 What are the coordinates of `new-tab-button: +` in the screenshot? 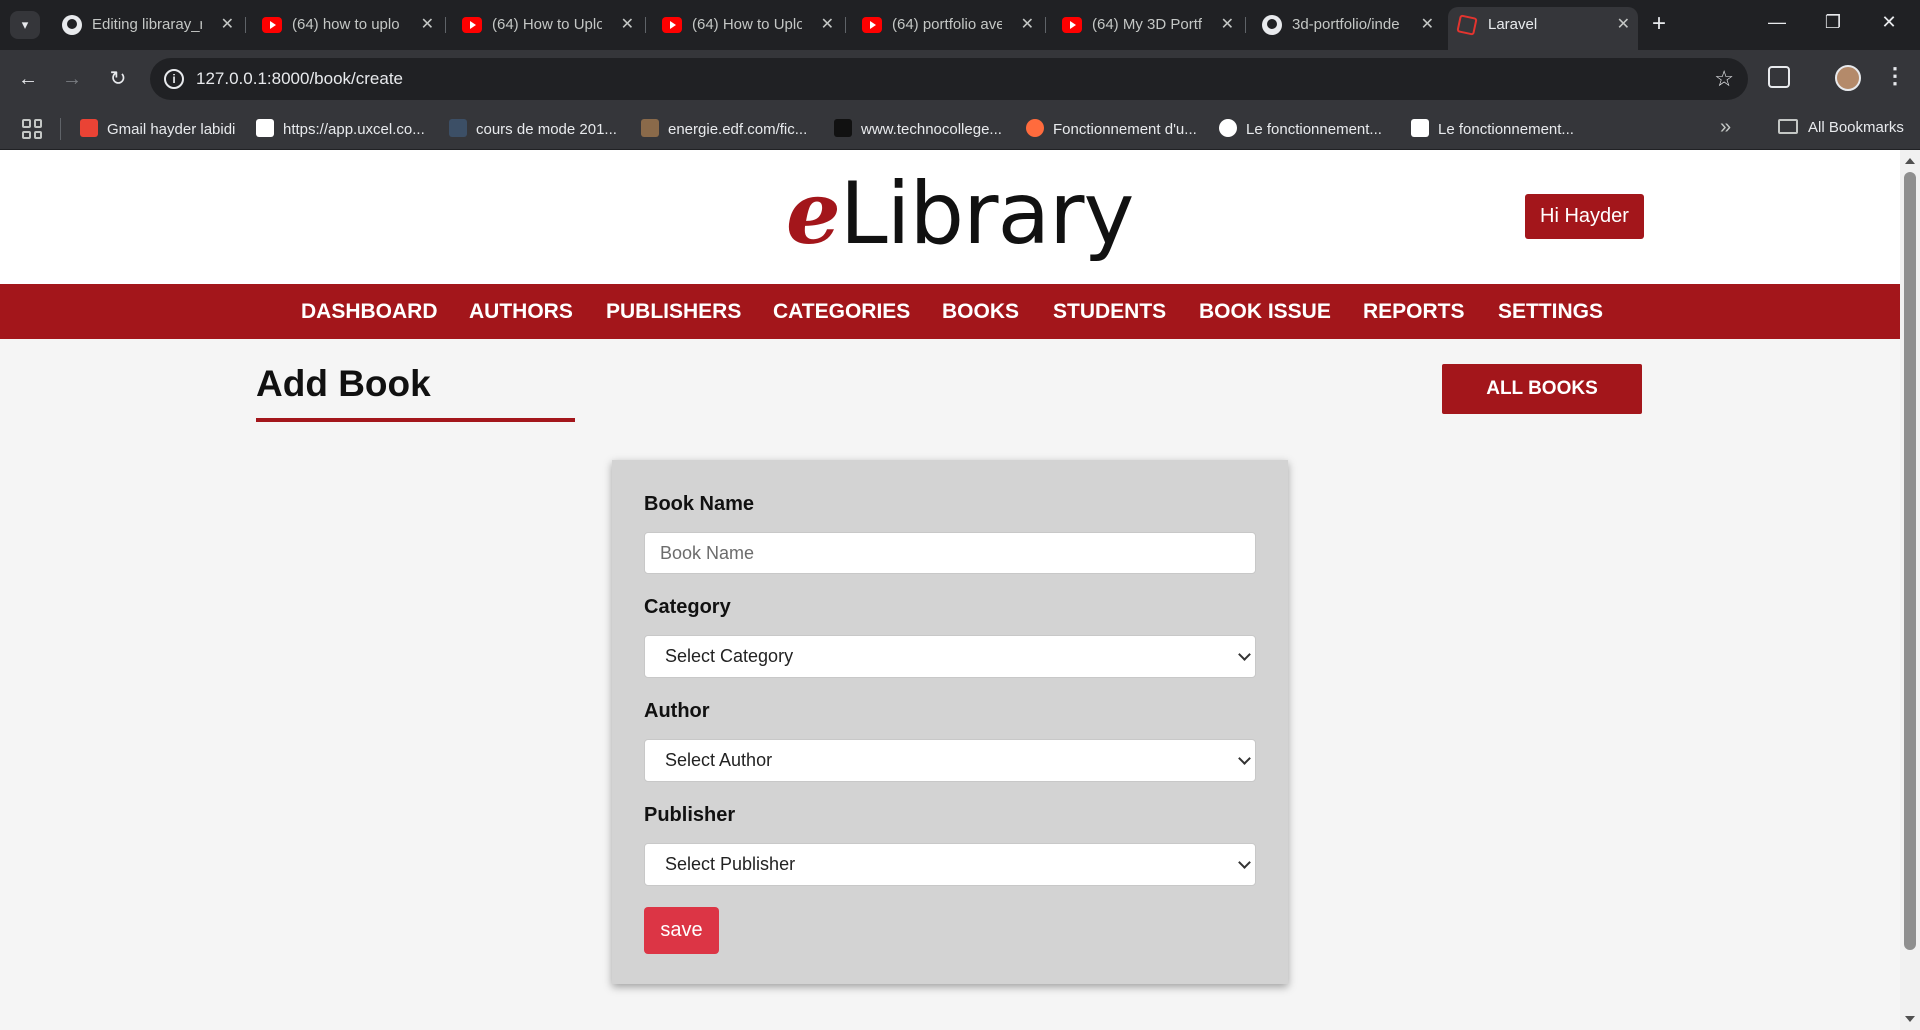 It's located at (1659, 24).